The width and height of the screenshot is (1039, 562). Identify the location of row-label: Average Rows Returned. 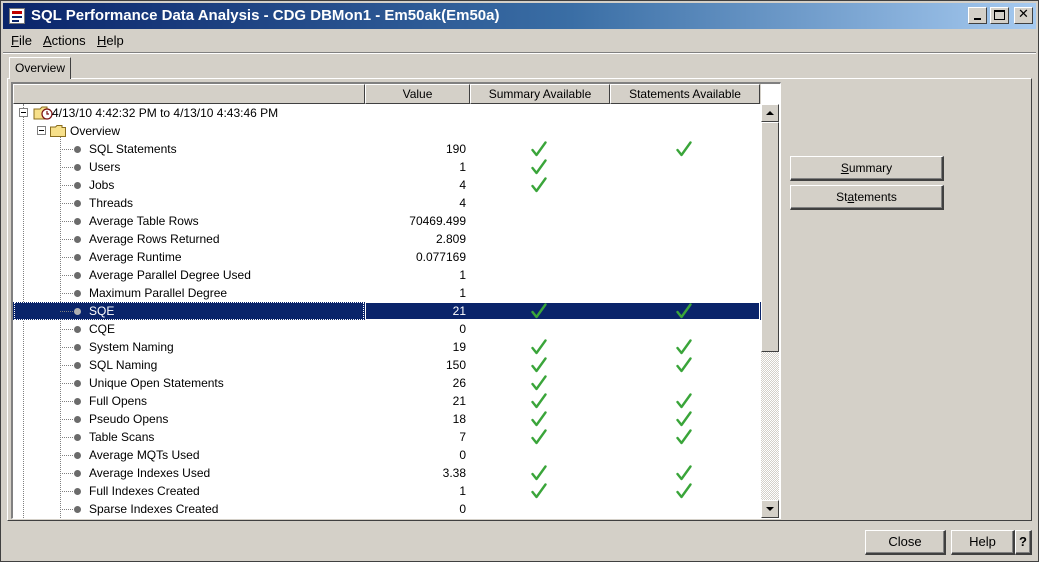
(154, 239).